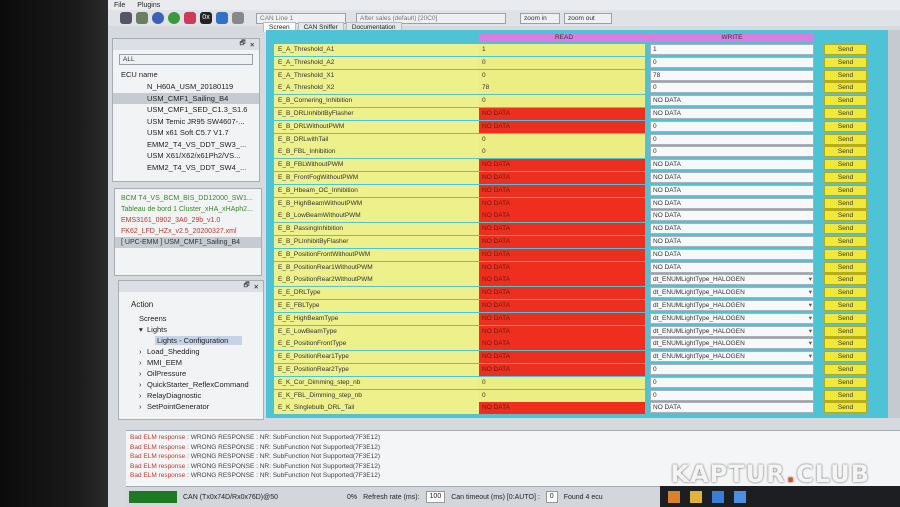 This screenshot has height=507, width=900. Describe the element at coordinates (551, 497) in the screenshot. I see `timeout-input: 0` at that location.